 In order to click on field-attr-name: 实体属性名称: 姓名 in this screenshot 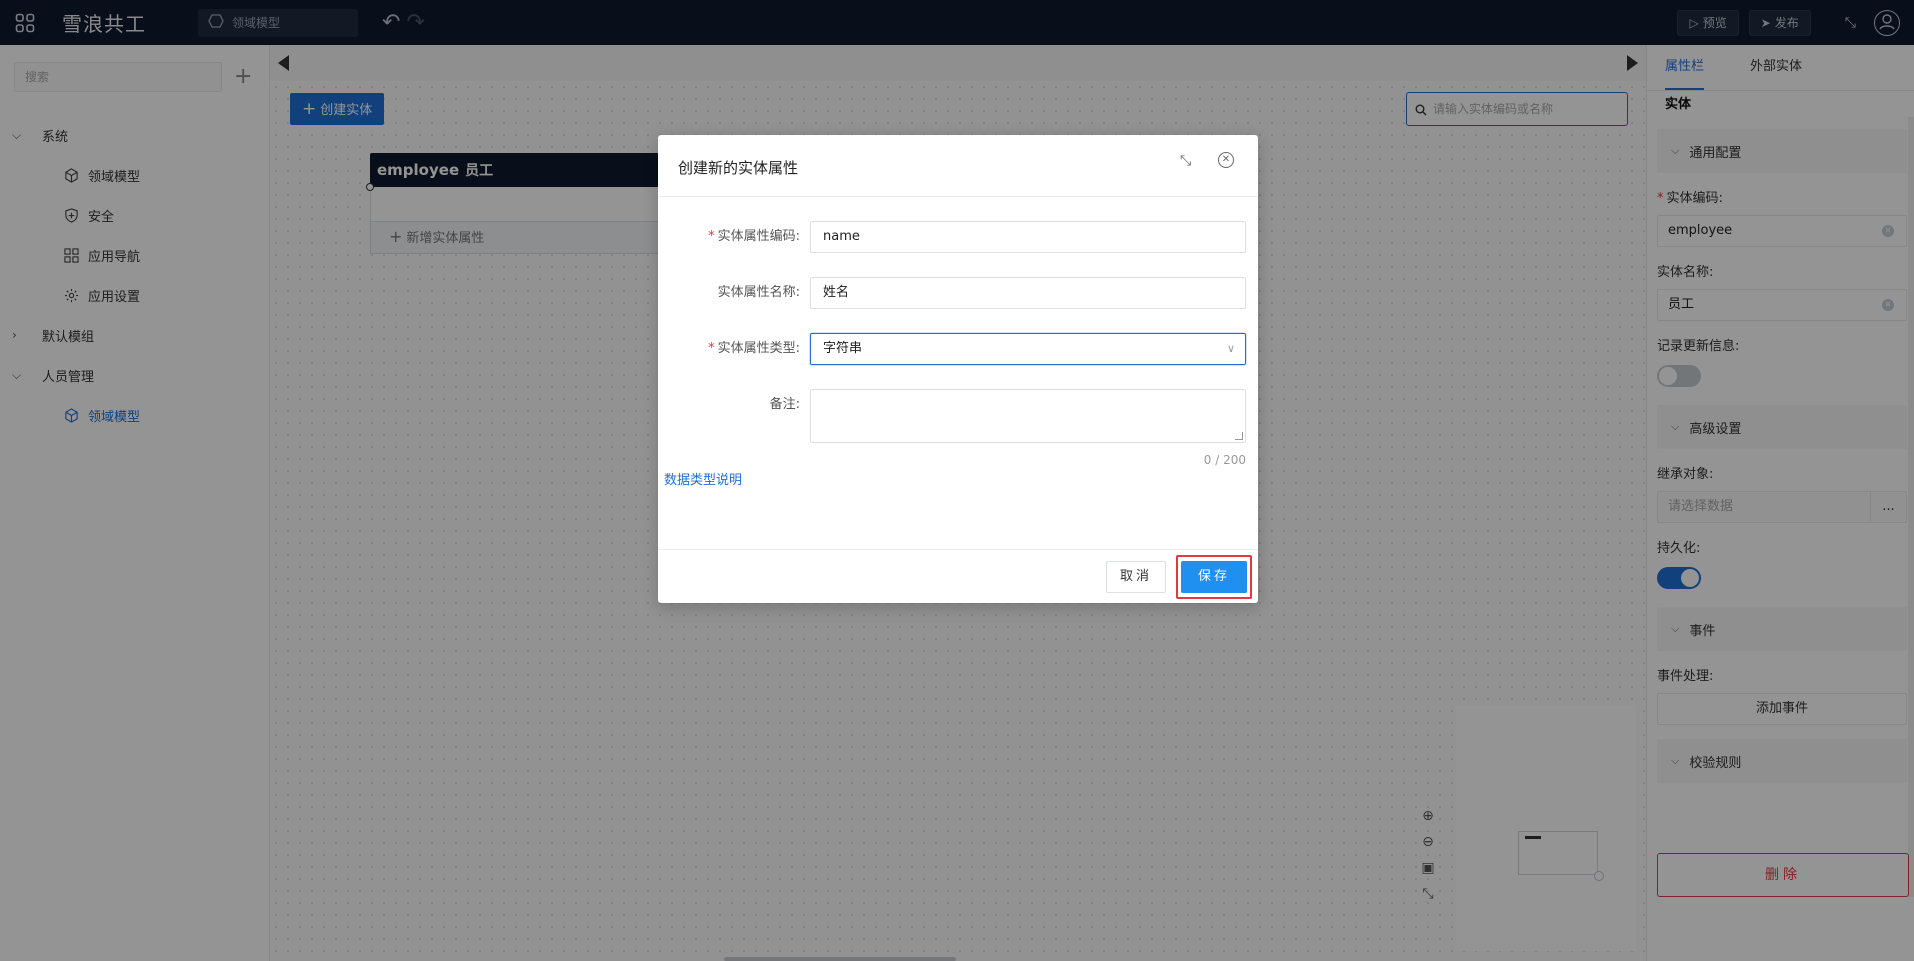, I will do `click(958, 293)`.